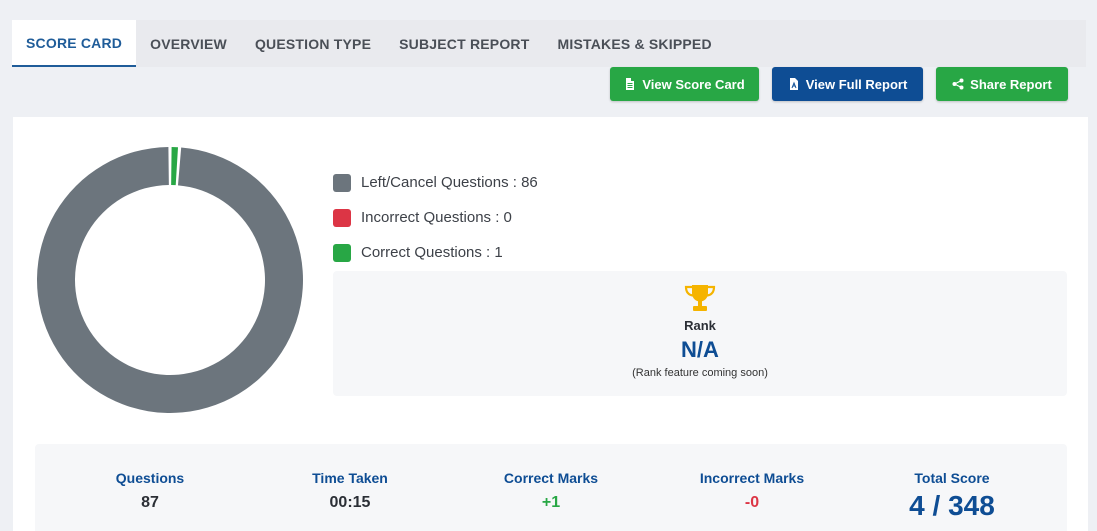 The width and height of the screenshot is (1097, 531). Describe the element at coordinates (150, 491) in the screenshot. I see `stat-questions: Questions 87` at that location.